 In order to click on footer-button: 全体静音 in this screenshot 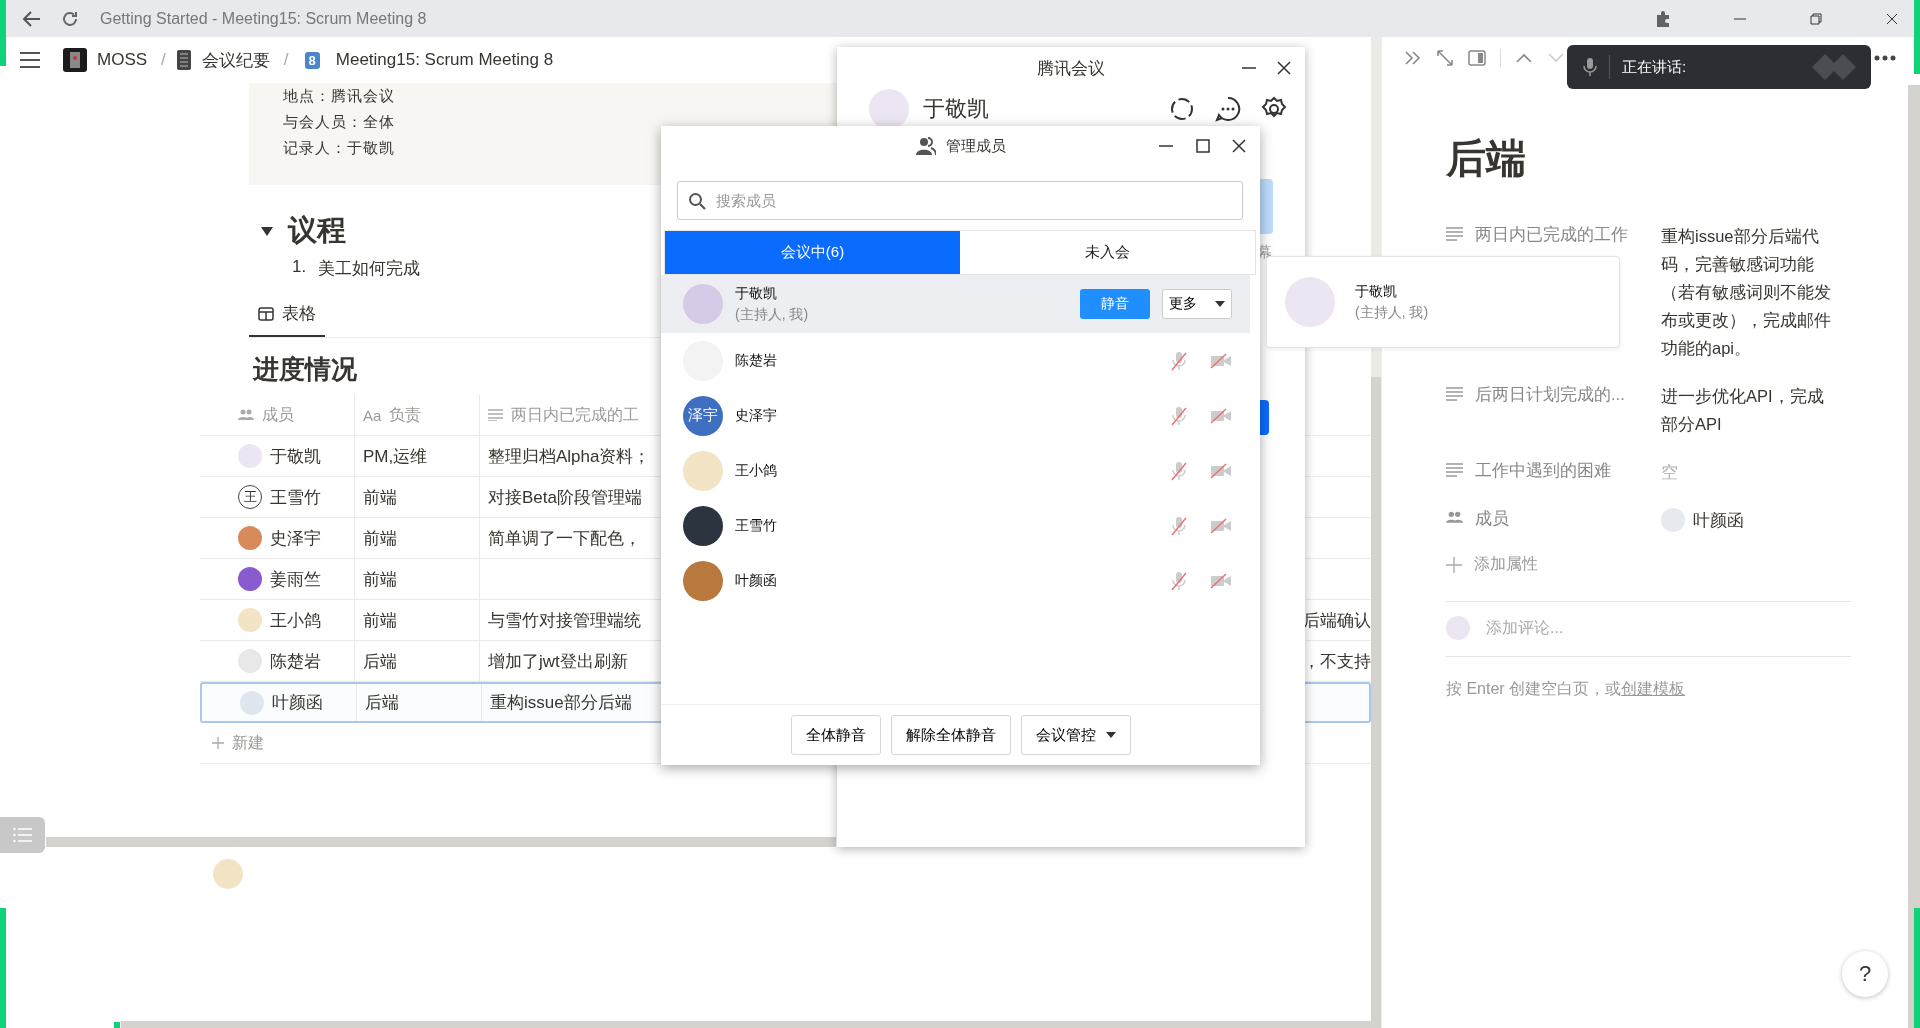, I will do `click(835, 735)`.